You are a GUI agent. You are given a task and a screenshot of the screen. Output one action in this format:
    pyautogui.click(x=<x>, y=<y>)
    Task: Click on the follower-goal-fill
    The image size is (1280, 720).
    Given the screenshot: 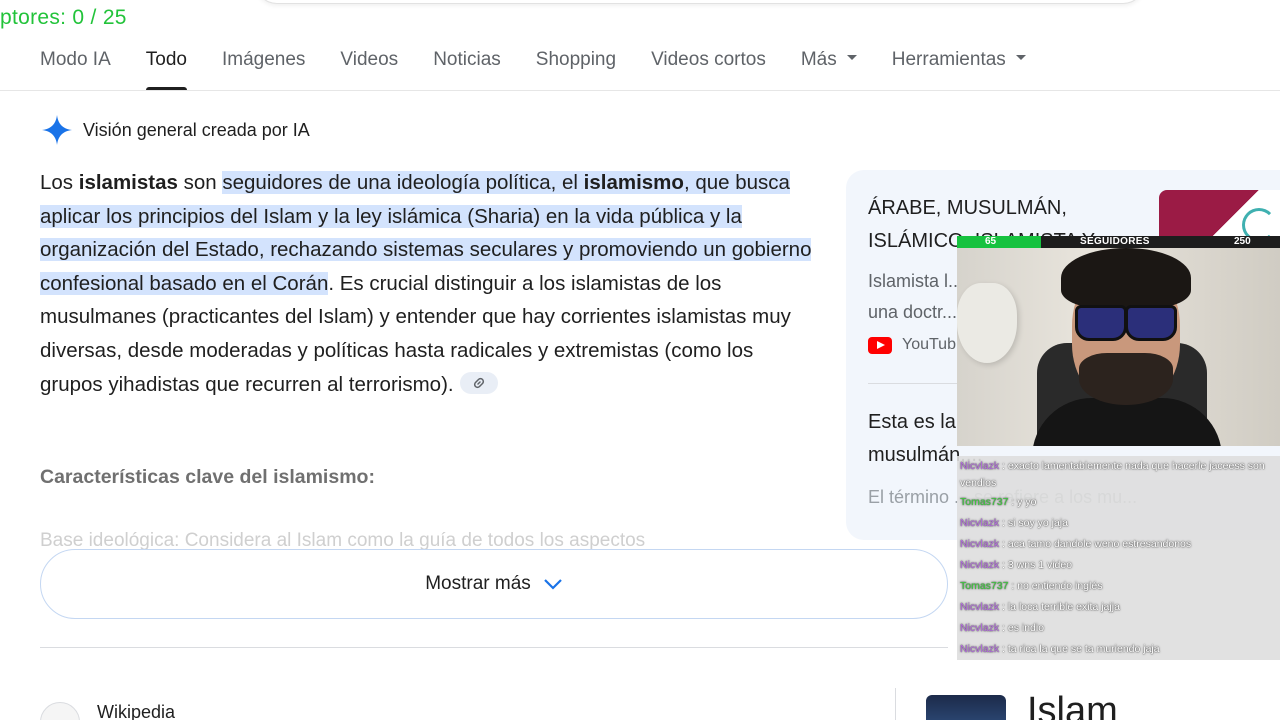 What is the action you would take?
    pyautogui.click(x=999, y=242)
    